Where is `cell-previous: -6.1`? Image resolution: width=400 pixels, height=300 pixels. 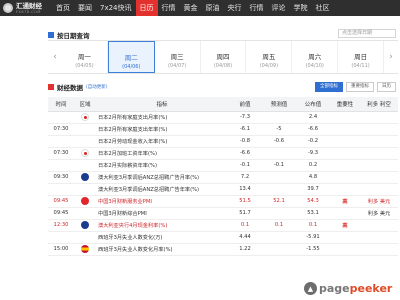 cell-previous: -6.1 is located at coordinates (245, 129).